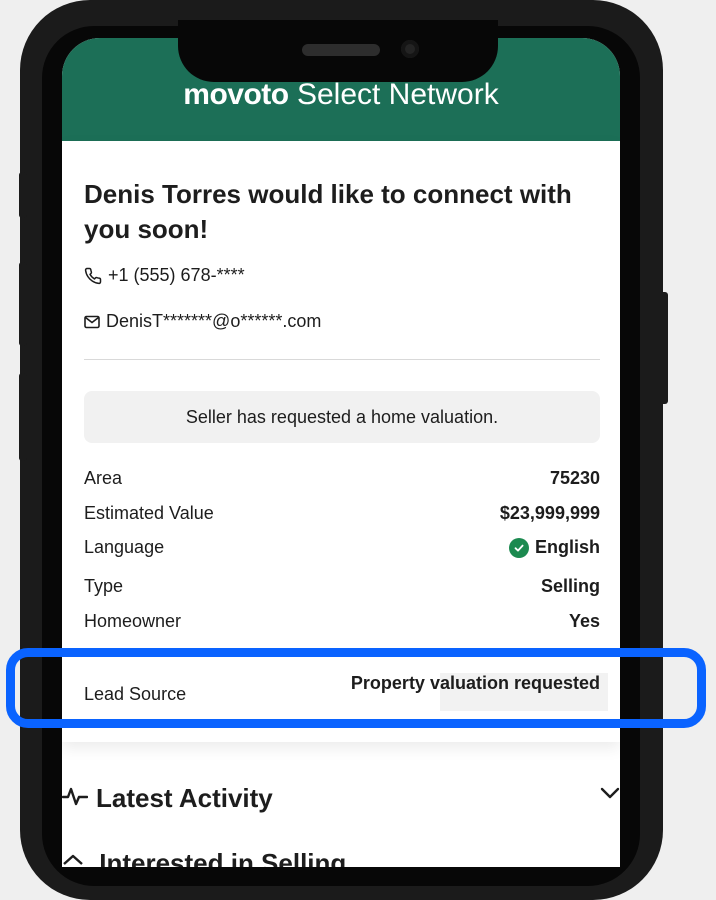  What do you see at coordinates (610, 795) in the screenshot?
I see `chevron-down-icon` at bounding box center [610, 795].